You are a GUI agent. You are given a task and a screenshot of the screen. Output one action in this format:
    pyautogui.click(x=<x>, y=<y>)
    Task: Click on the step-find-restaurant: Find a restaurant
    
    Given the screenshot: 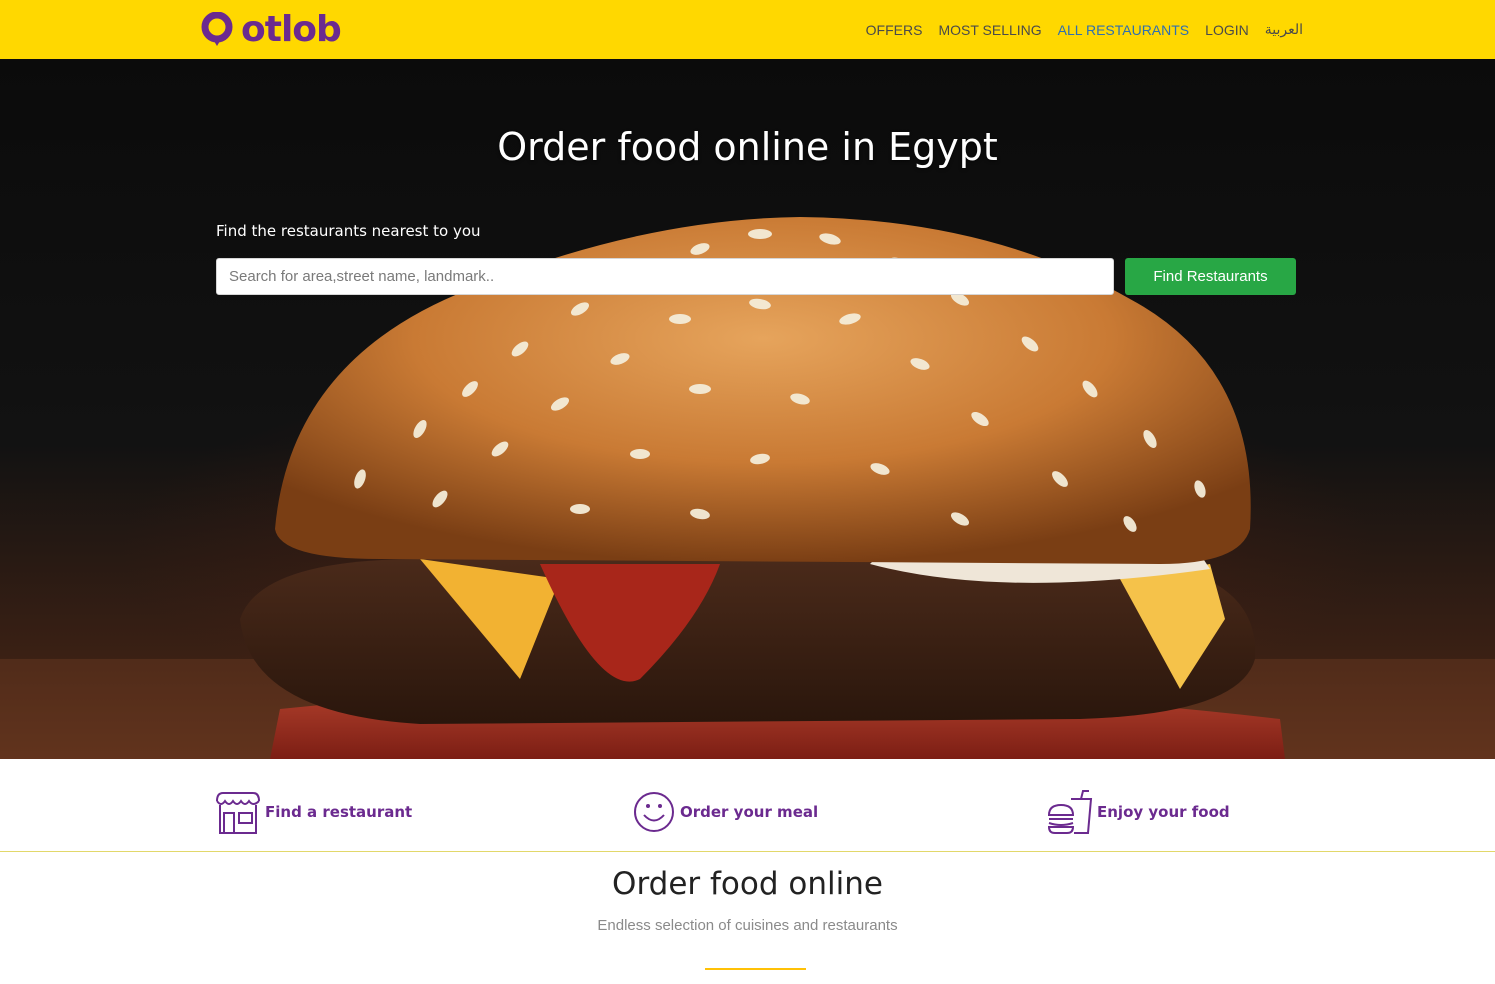 What is the action you would take?
    pyautogui.click(x=313, y=812)
    